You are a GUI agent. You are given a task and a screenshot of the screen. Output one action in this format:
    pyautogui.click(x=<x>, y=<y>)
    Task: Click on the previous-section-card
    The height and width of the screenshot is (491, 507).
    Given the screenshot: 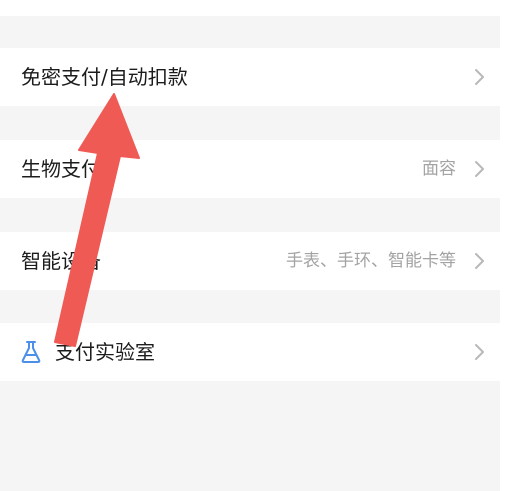 What is the action you would take?
    pyautogui.click(x=250, y=8)
    